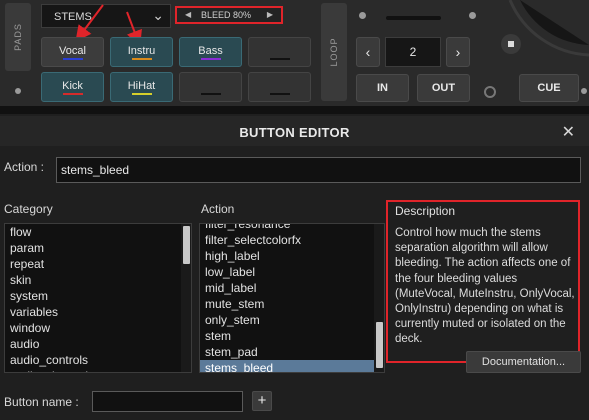  Describe the element at coordinates (41, 402) in the screenshot. I see `button-name-label: Button name :` at that location.